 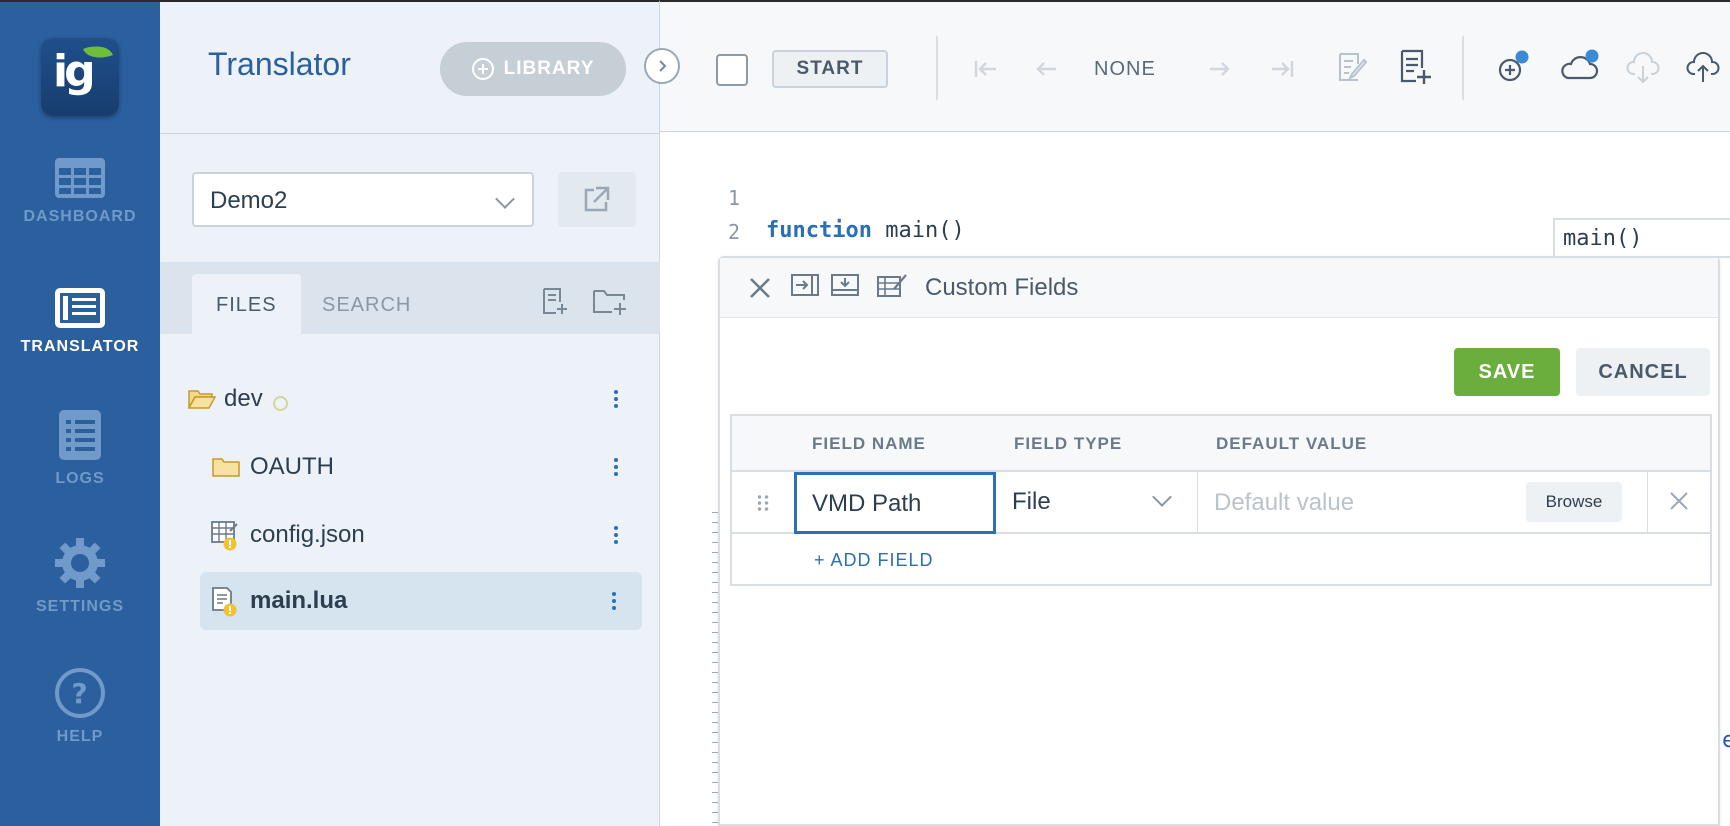 I want to click on lua-file-icon, so click(x=224, y=602).